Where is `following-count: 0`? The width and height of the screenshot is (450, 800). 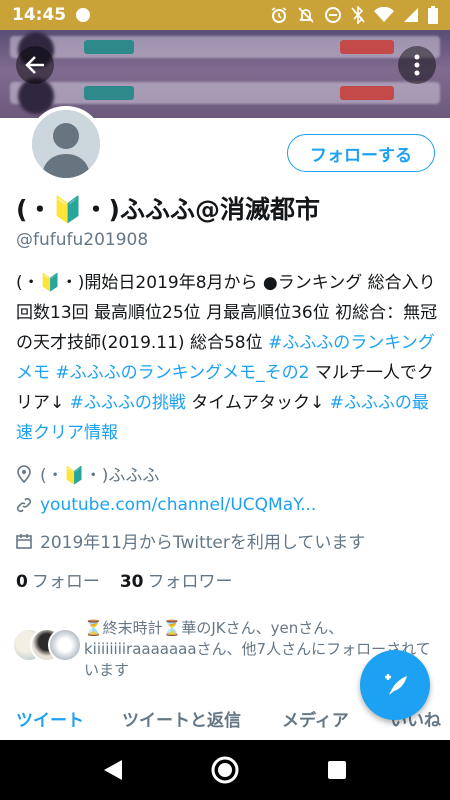 following-count: 0 is located at coordinates (22, 582).